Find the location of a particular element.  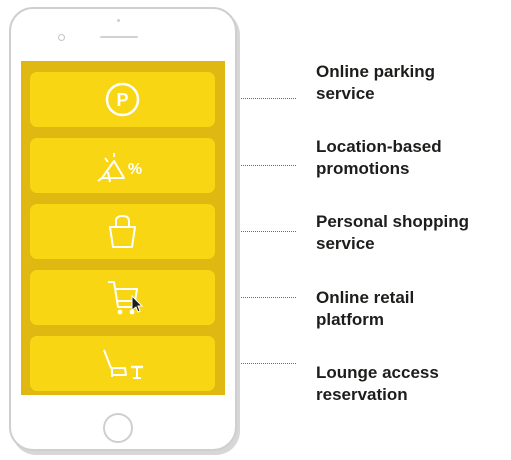

leader-line-lounge is located at coordinates (268, 363).